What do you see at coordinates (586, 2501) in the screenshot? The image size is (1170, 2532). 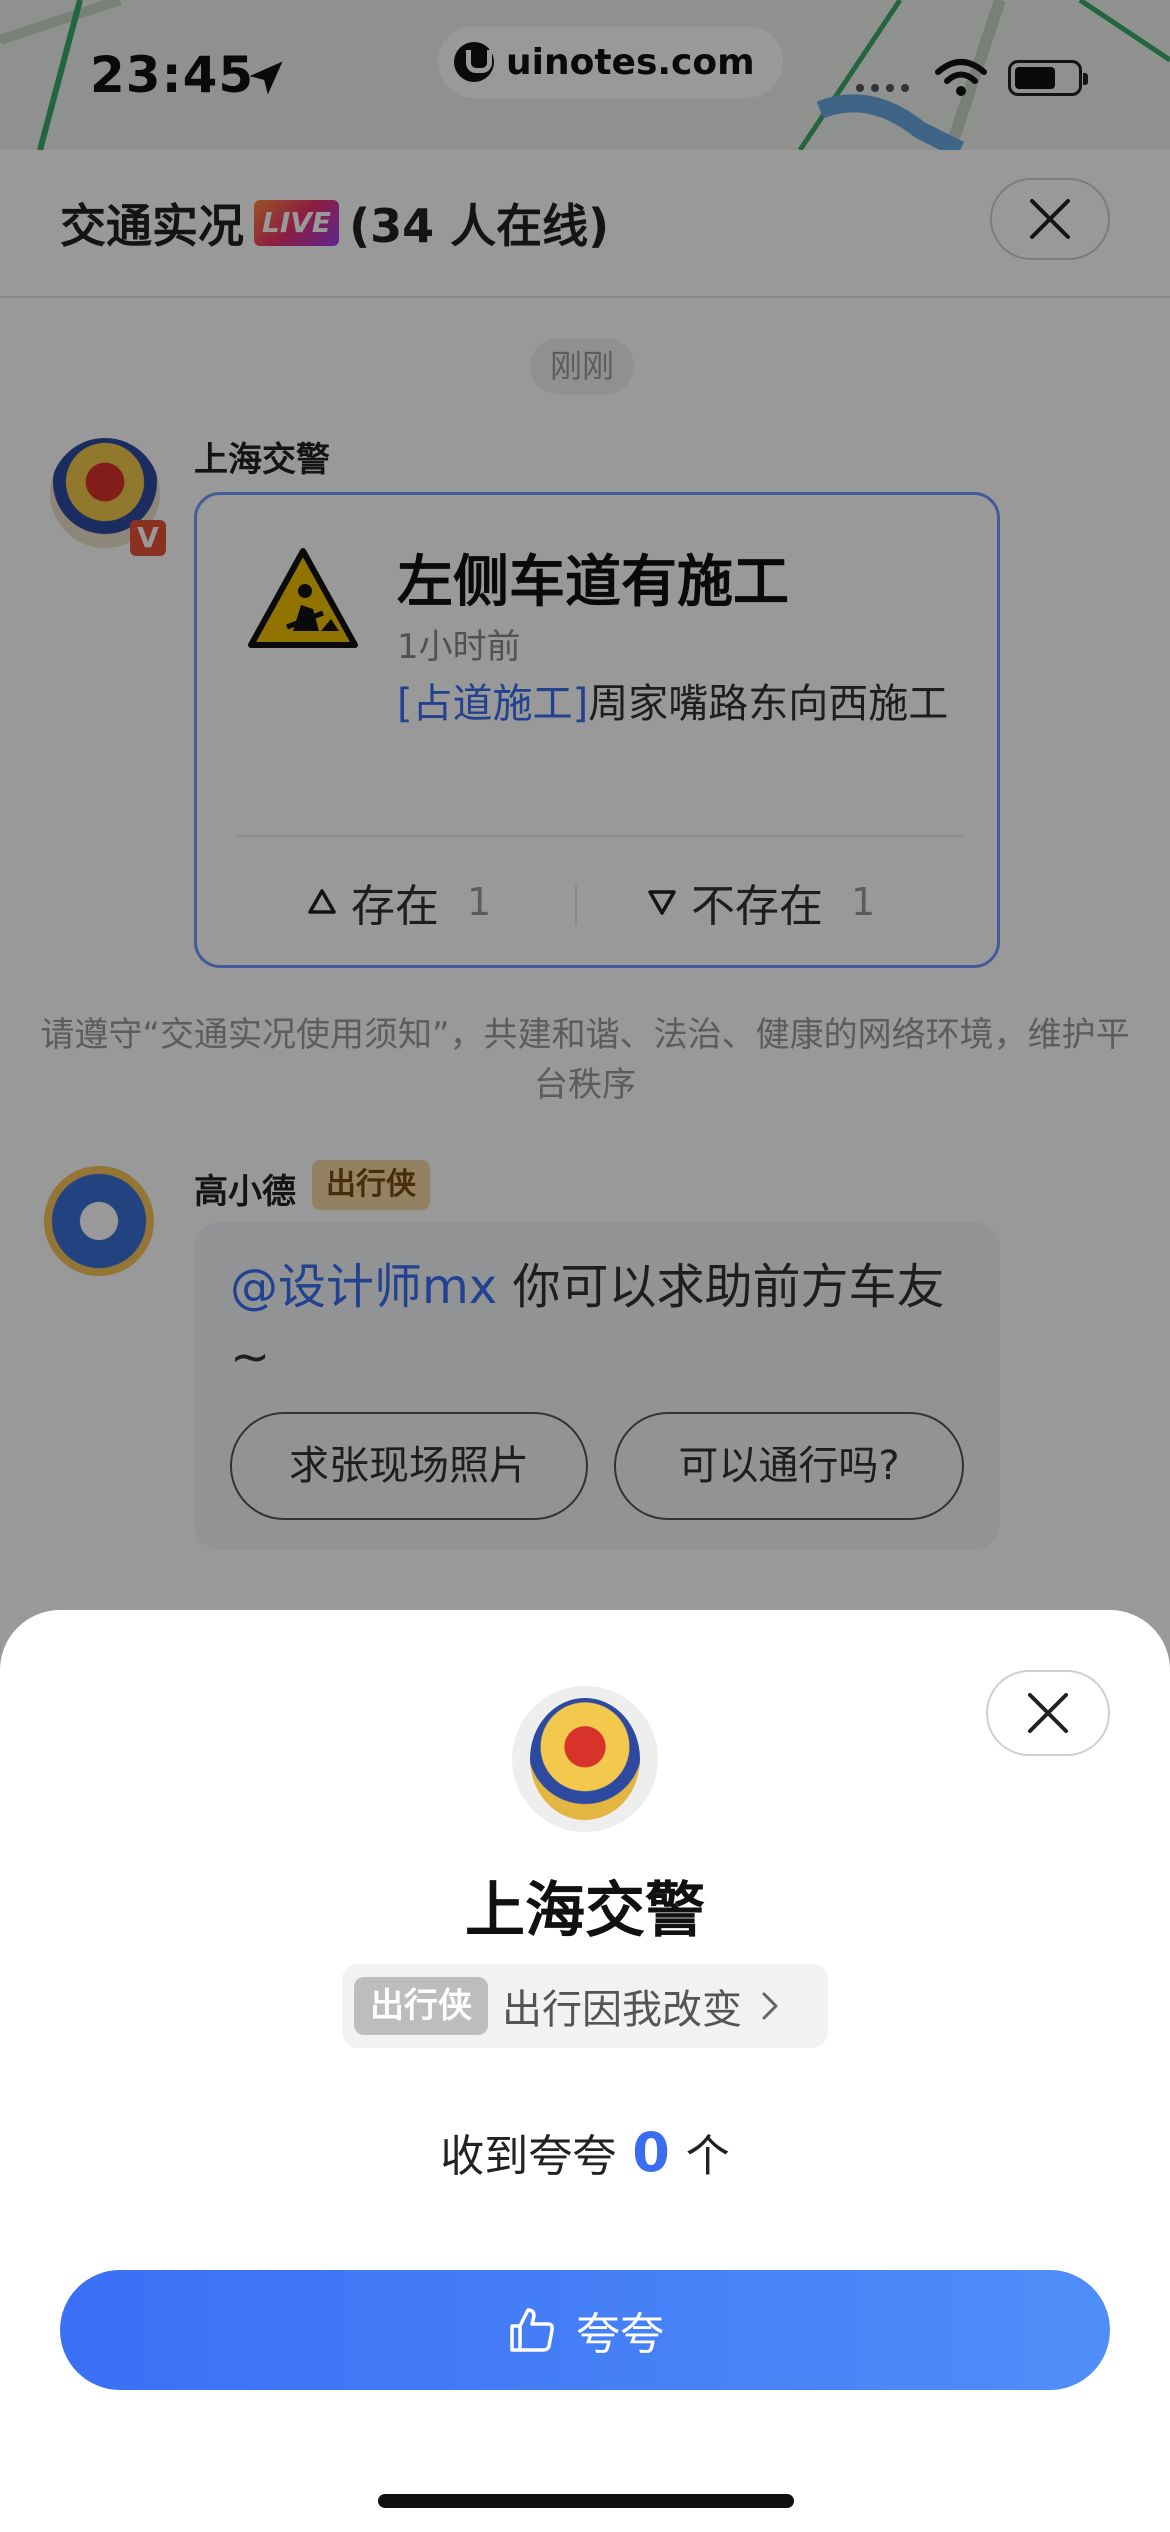 I see `home-indicator` at bounding box center [586, 2501].